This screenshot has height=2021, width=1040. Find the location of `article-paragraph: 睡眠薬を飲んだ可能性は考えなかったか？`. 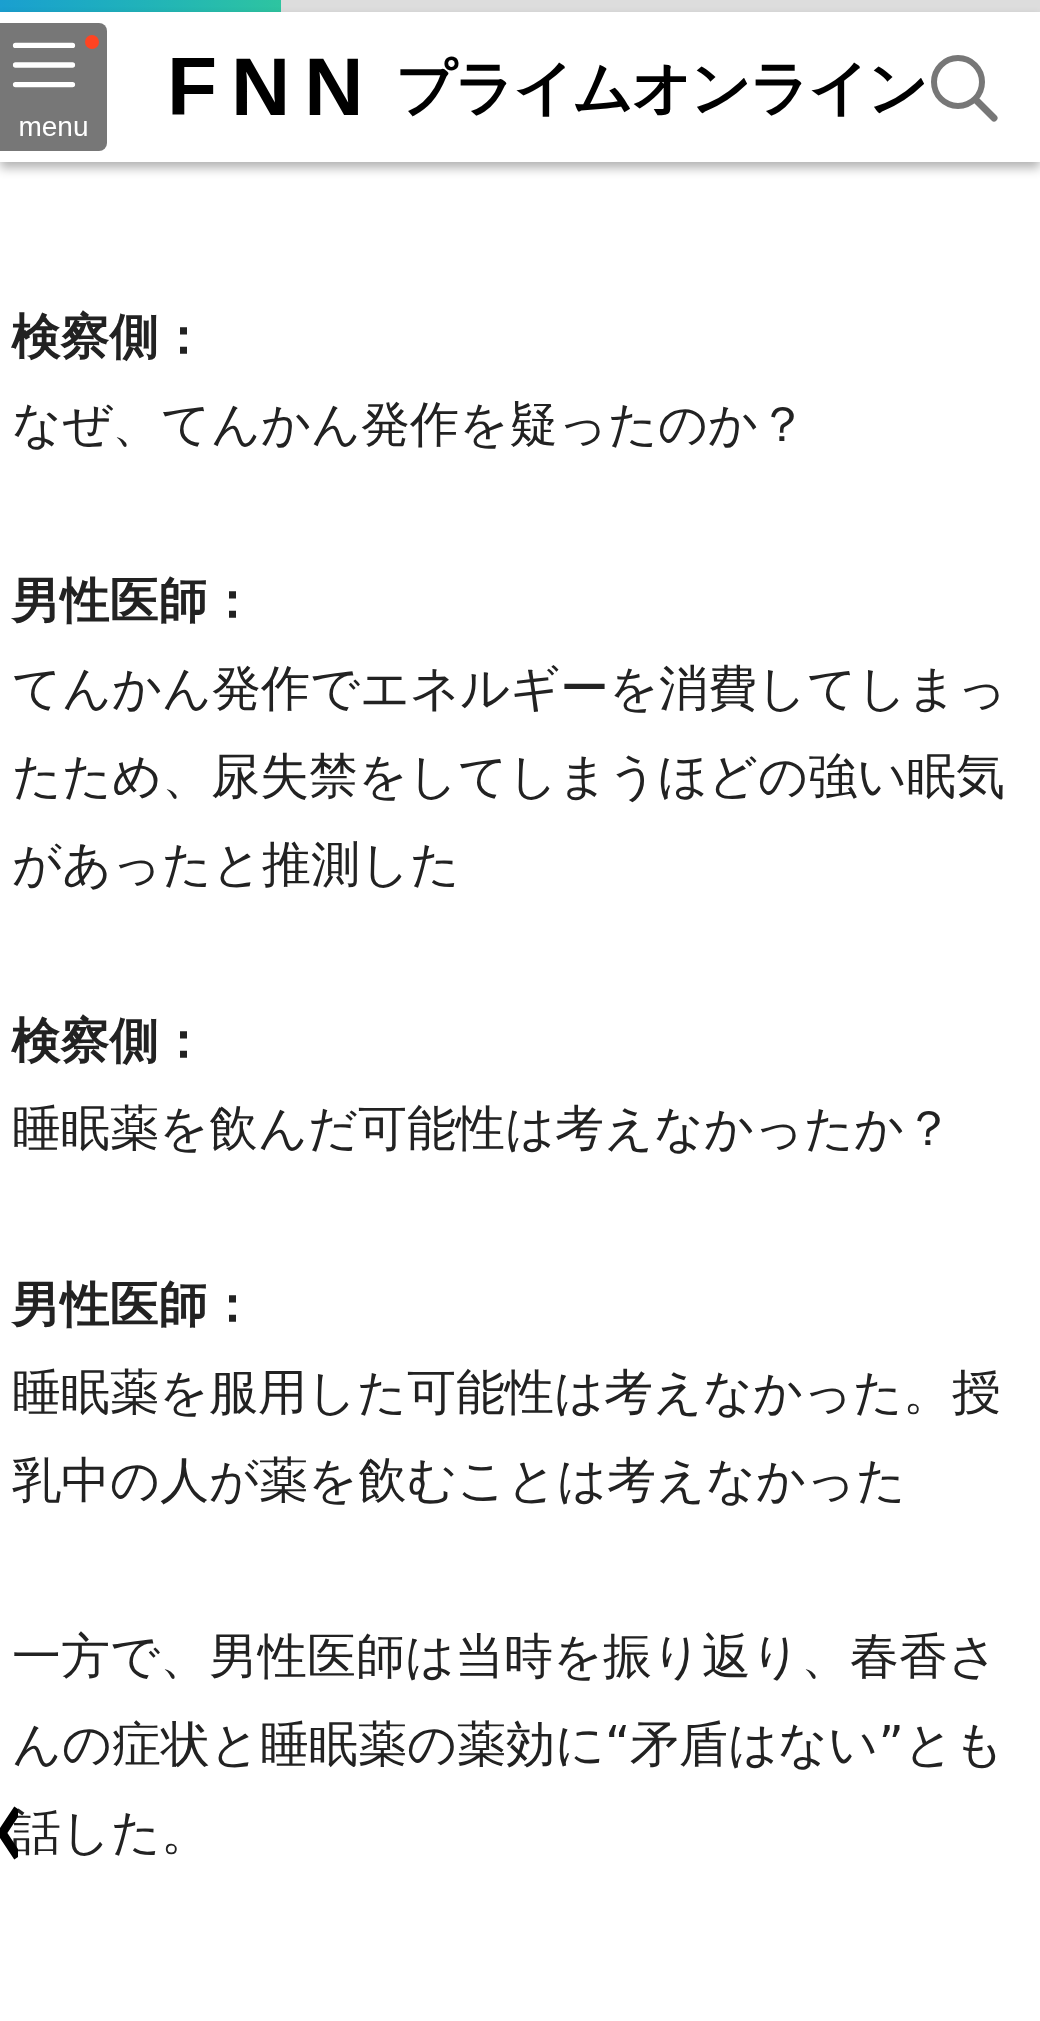

article-paragraph: 睡眠薬を飲んだ可能性は考えなかったか？ is located at coordinates (483, 1129).